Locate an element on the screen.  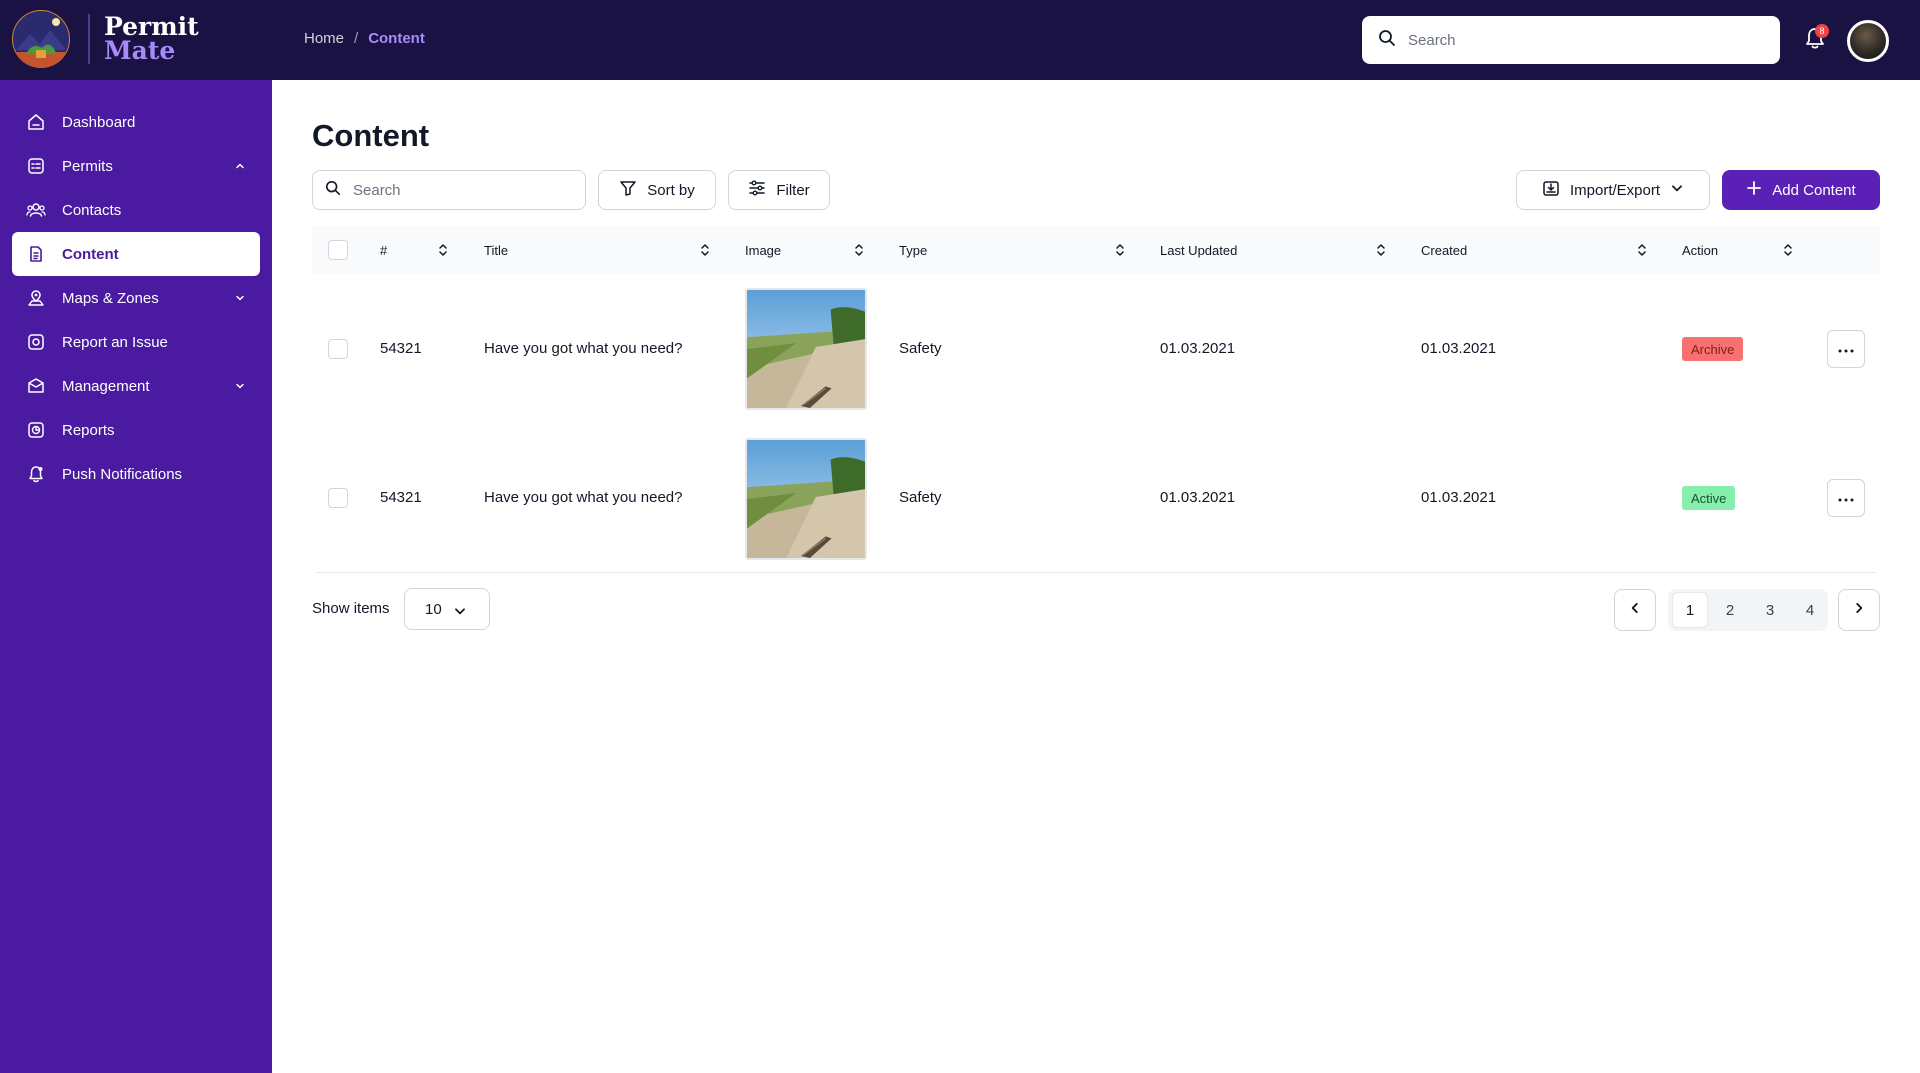
breadcrumb-home: Home is located at coordinates (324, 38).